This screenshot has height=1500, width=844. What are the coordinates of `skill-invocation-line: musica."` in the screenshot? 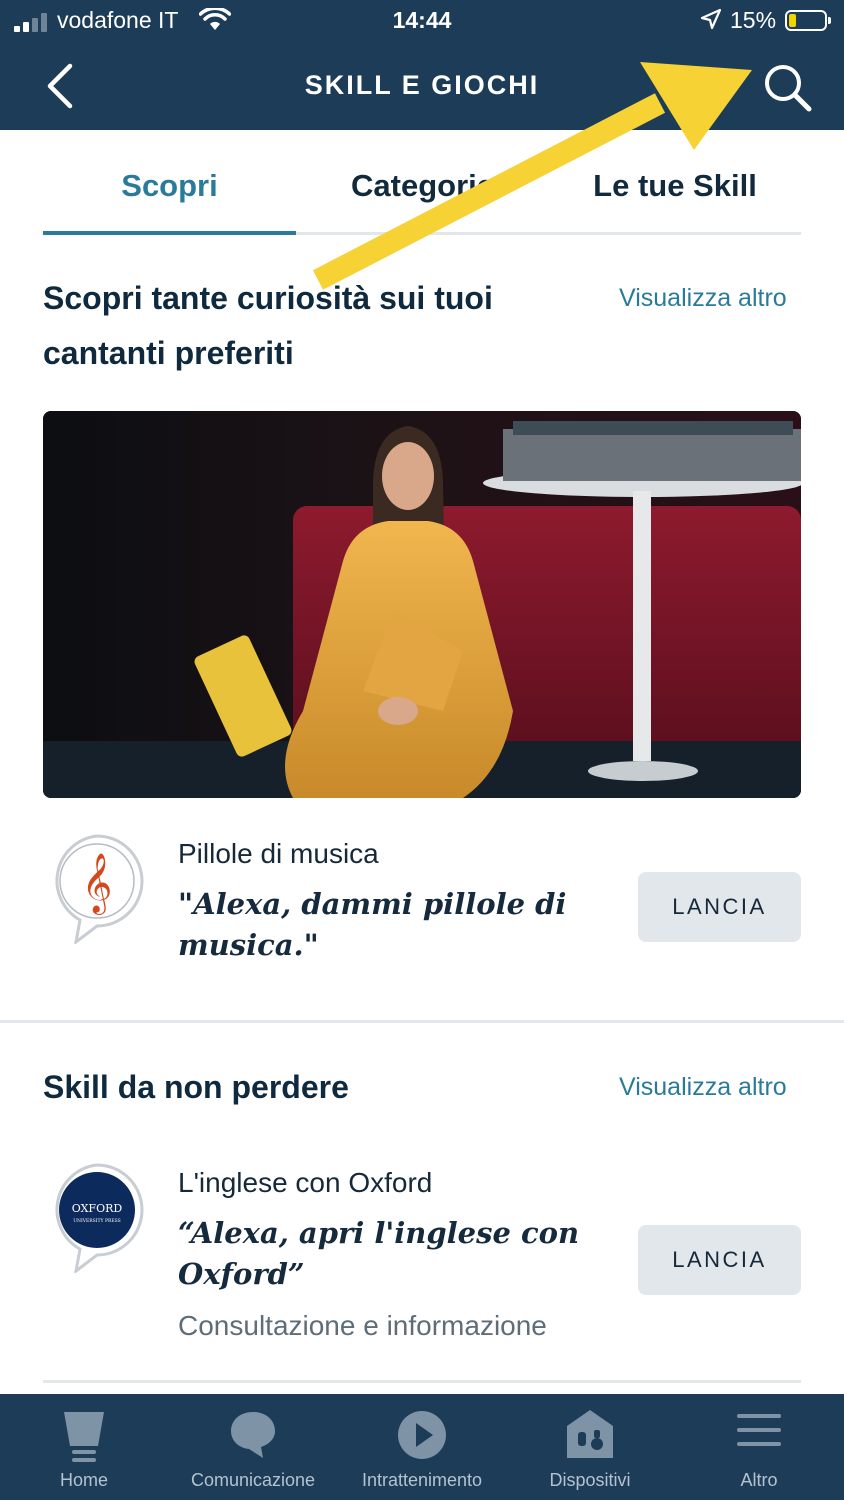 It's located at (248, 945).